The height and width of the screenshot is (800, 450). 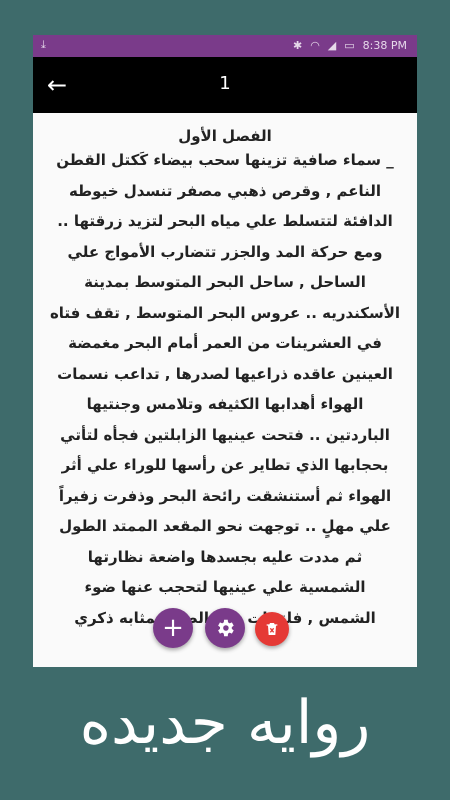 I want to click on fab-row: +, so click(x=225, y=630).